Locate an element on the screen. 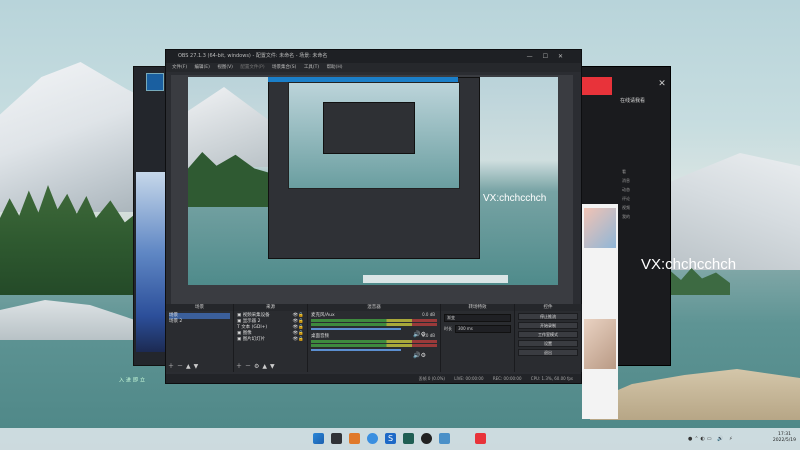 The image size is (800, 450). settings-button: 设置 is located at coordinates (548, 343).